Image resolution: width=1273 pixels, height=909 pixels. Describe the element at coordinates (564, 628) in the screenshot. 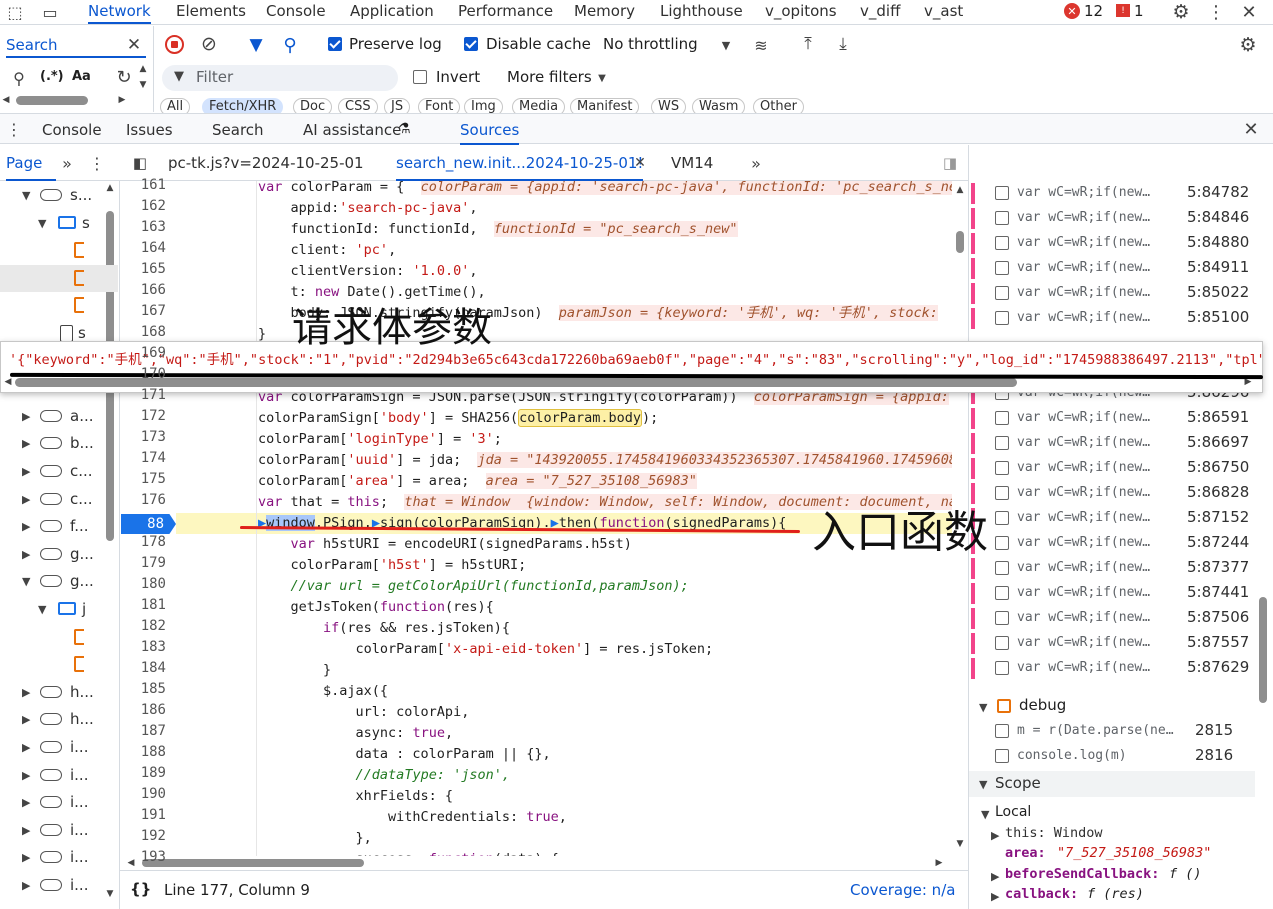

I see `code-line: if(res && res.jsToken){` at that location.